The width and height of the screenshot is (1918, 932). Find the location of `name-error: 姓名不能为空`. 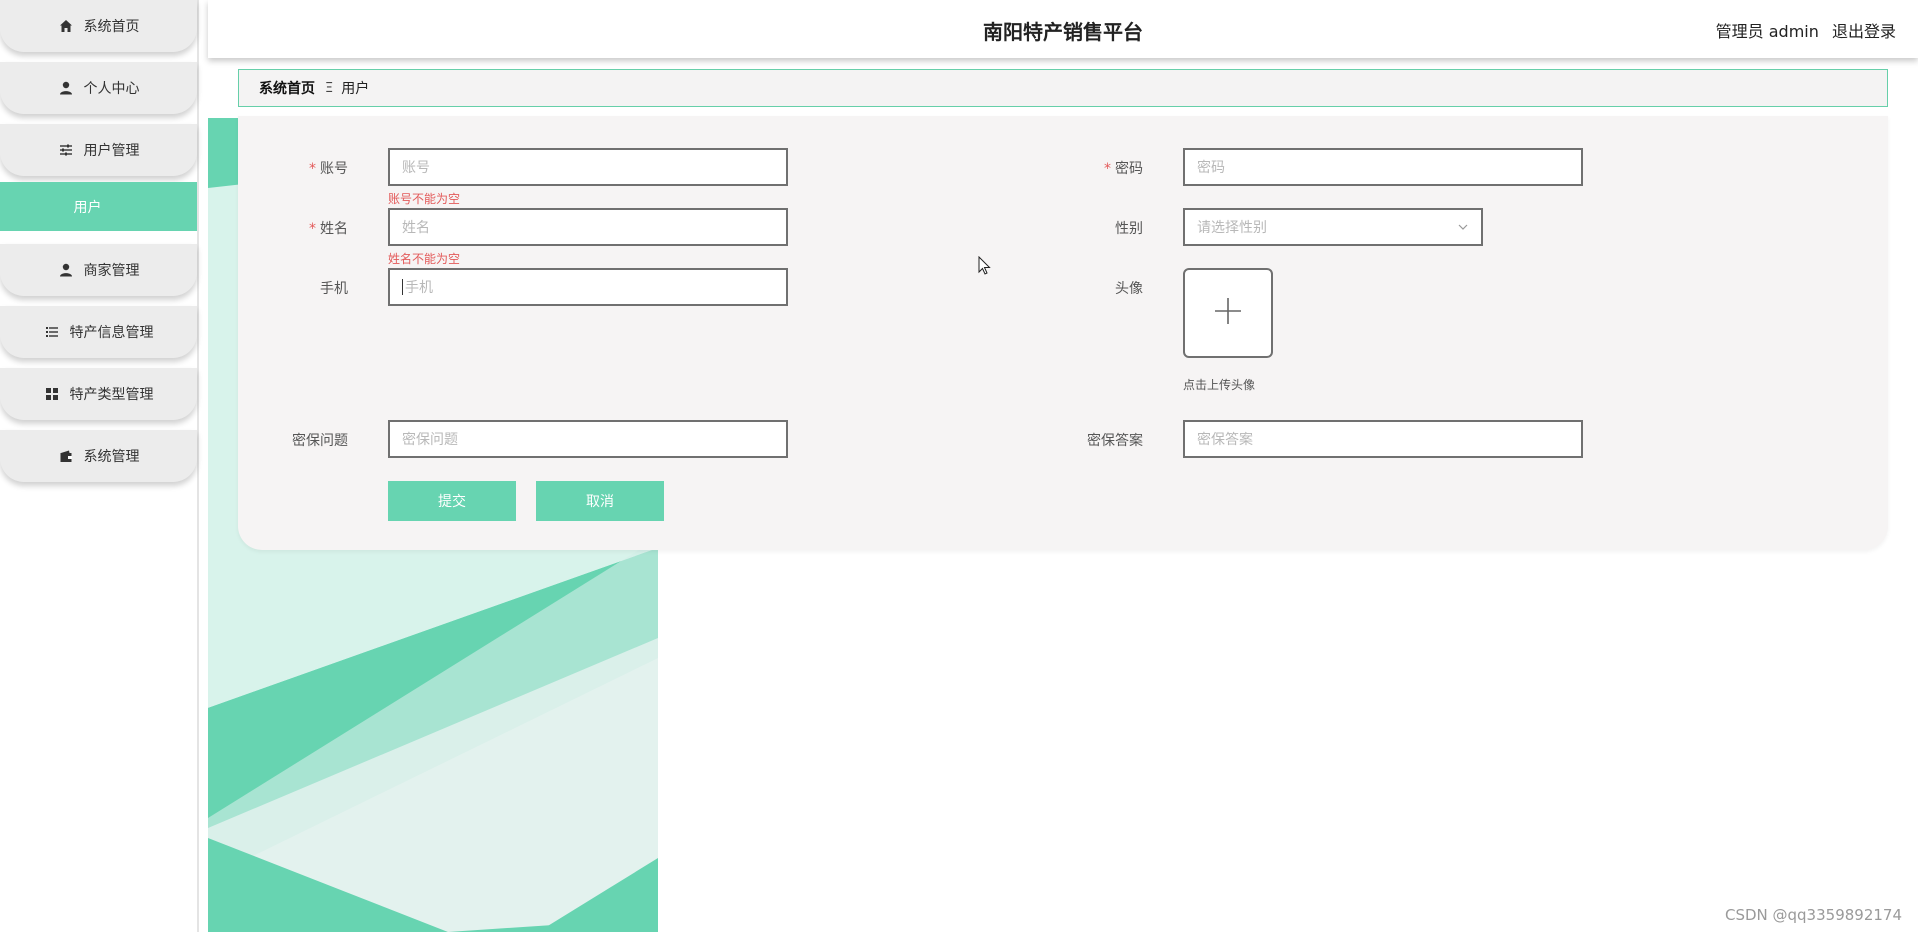

name-error: 姓名不能为空 is located at coordinates (424, 259).